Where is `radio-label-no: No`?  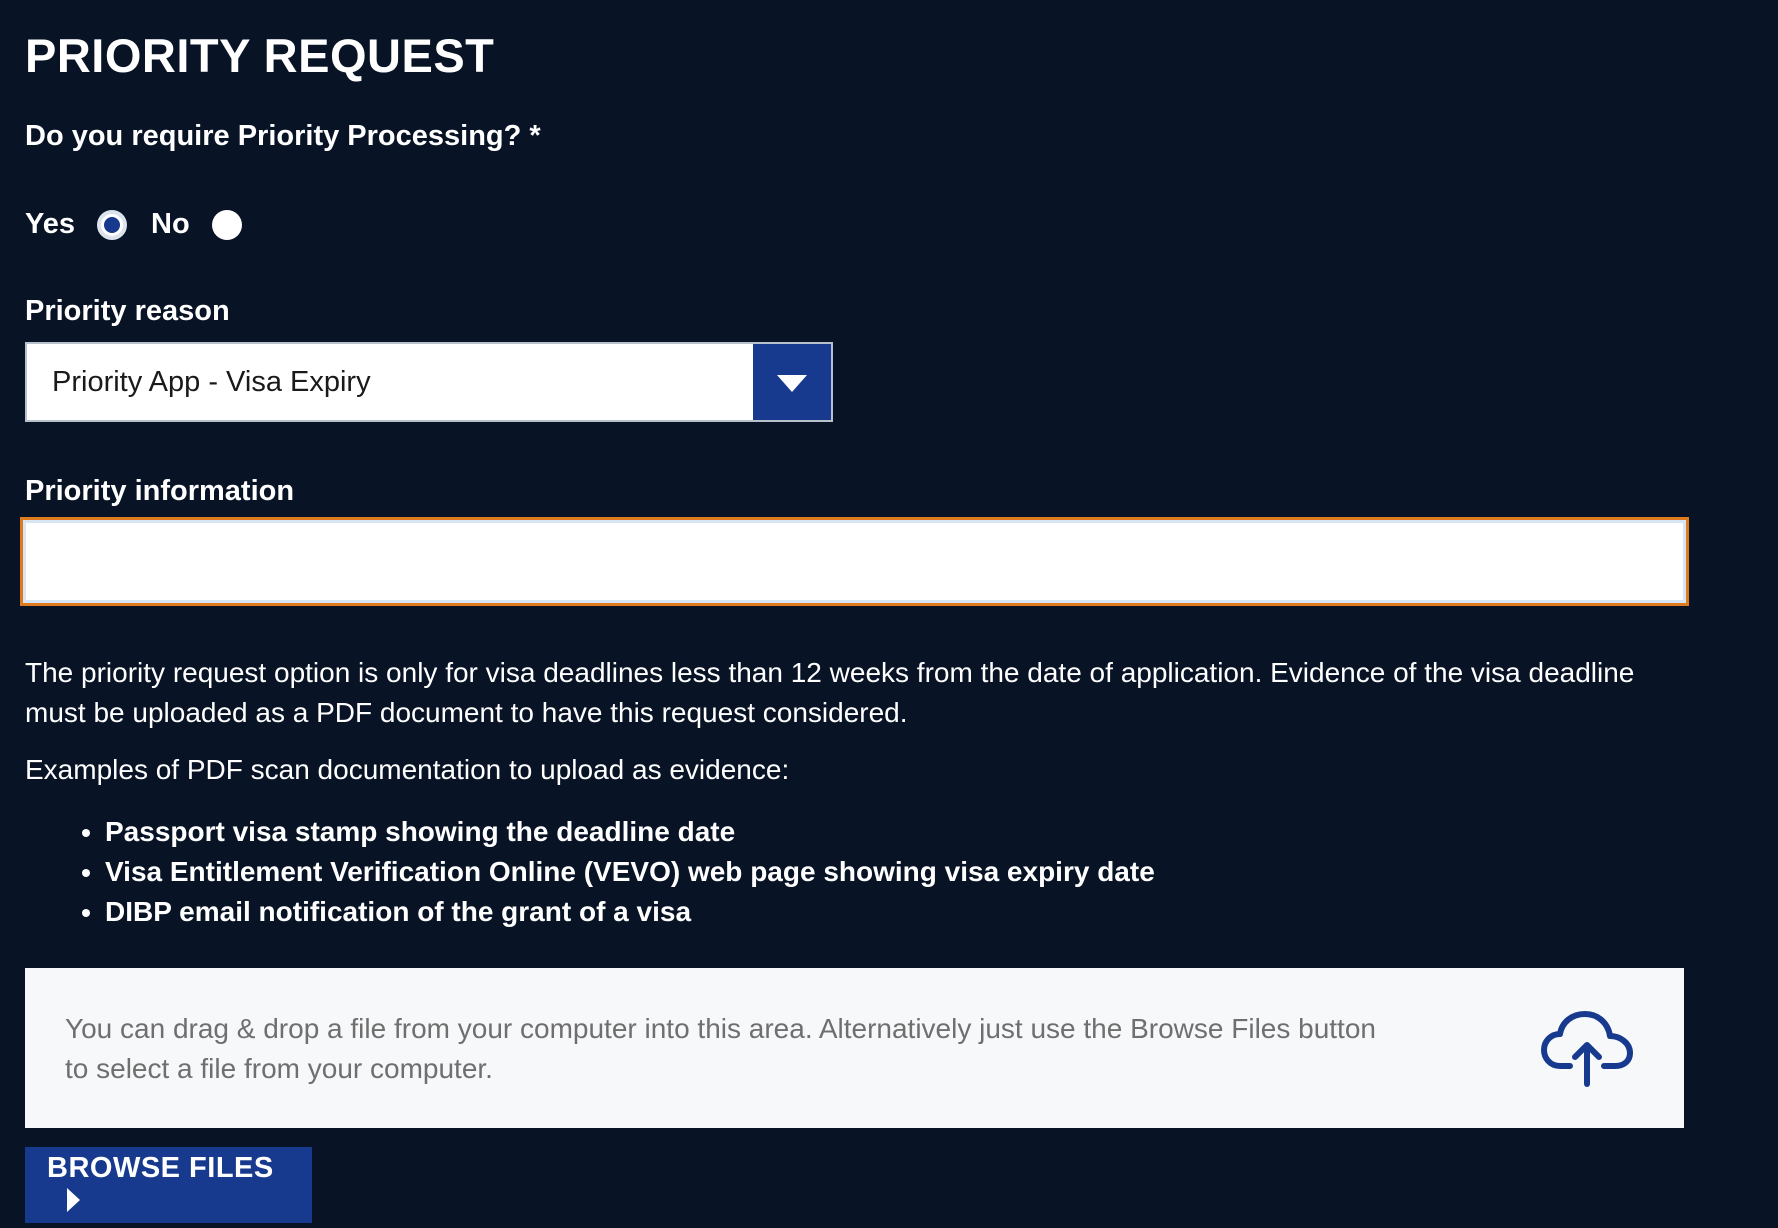 radio-label-no: No is located at coordinates (170, 224).